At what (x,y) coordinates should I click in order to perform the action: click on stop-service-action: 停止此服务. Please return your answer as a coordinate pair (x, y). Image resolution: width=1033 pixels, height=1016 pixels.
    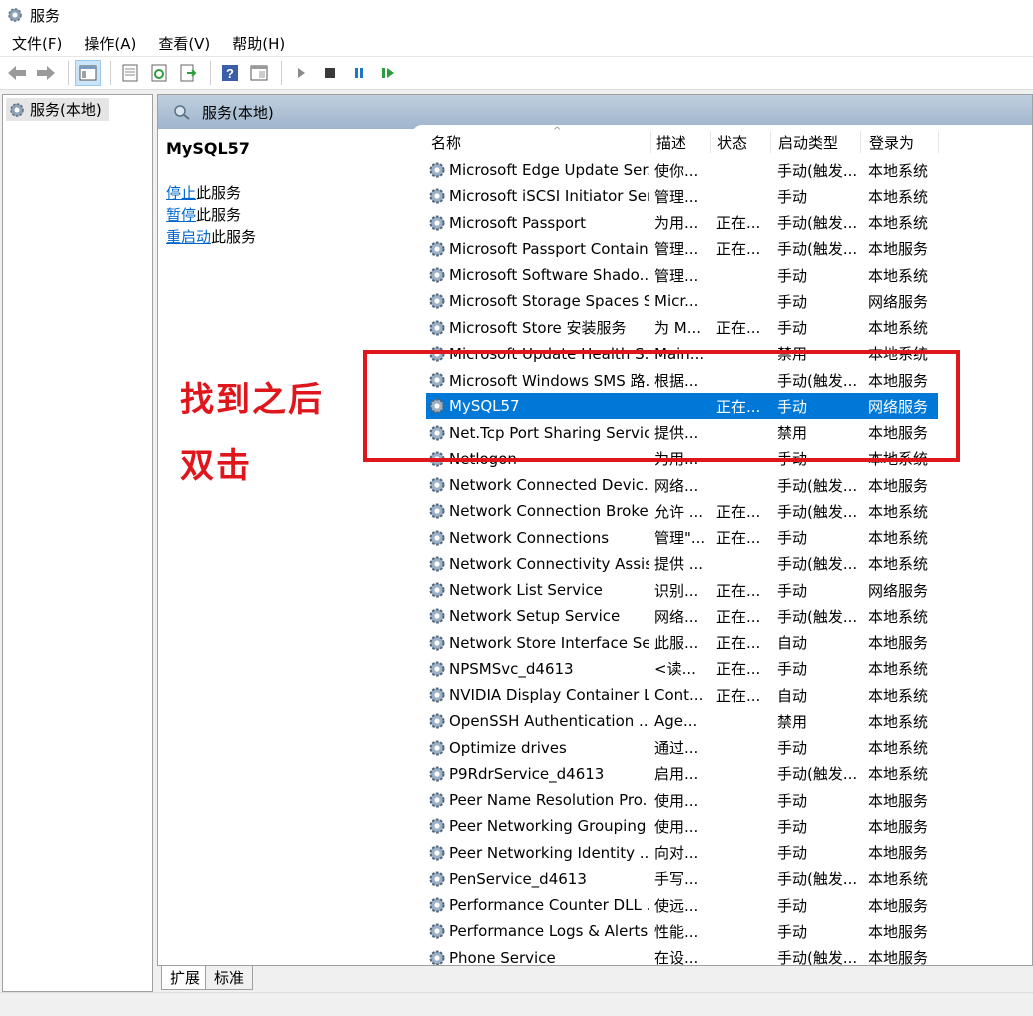
    Looking at the image, I should click on (204, 193).